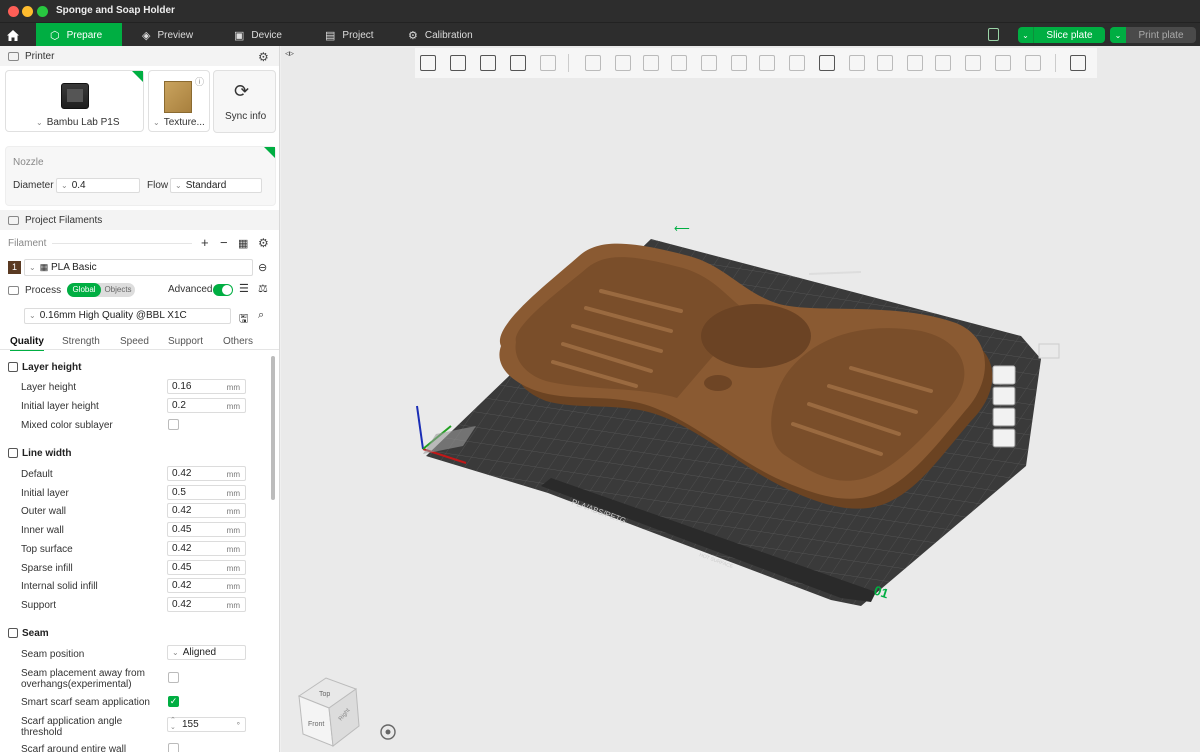 This screenshot has height=752, width=1200. Describe the element at coordinates (205, 242) in the screenshot. I see `add-icon: +` at that location.